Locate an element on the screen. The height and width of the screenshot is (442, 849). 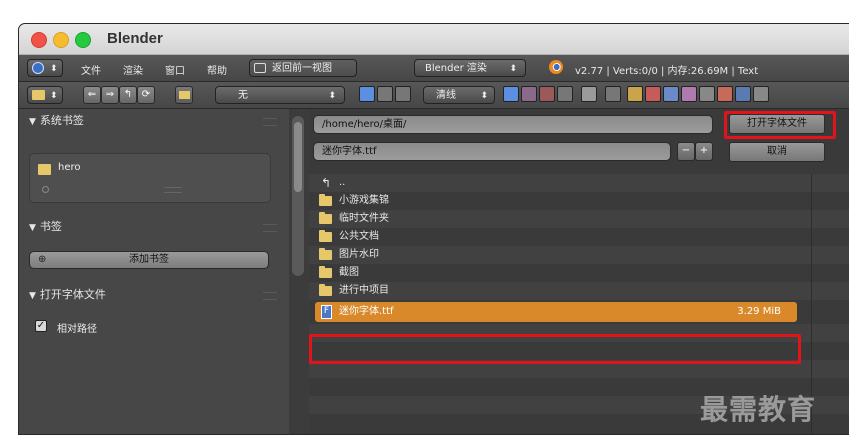
decrement-filename-button: − is located at coordinates (686, 151).